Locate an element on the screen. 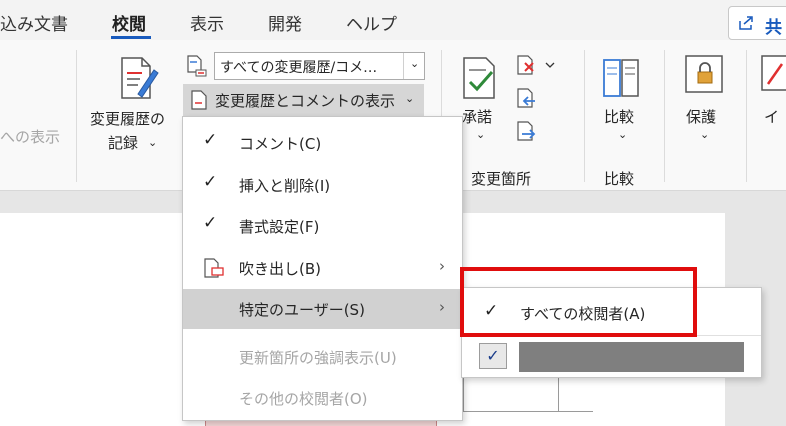 The image size is (786, 426). balloon-icon is located at coordinates (214, 270).